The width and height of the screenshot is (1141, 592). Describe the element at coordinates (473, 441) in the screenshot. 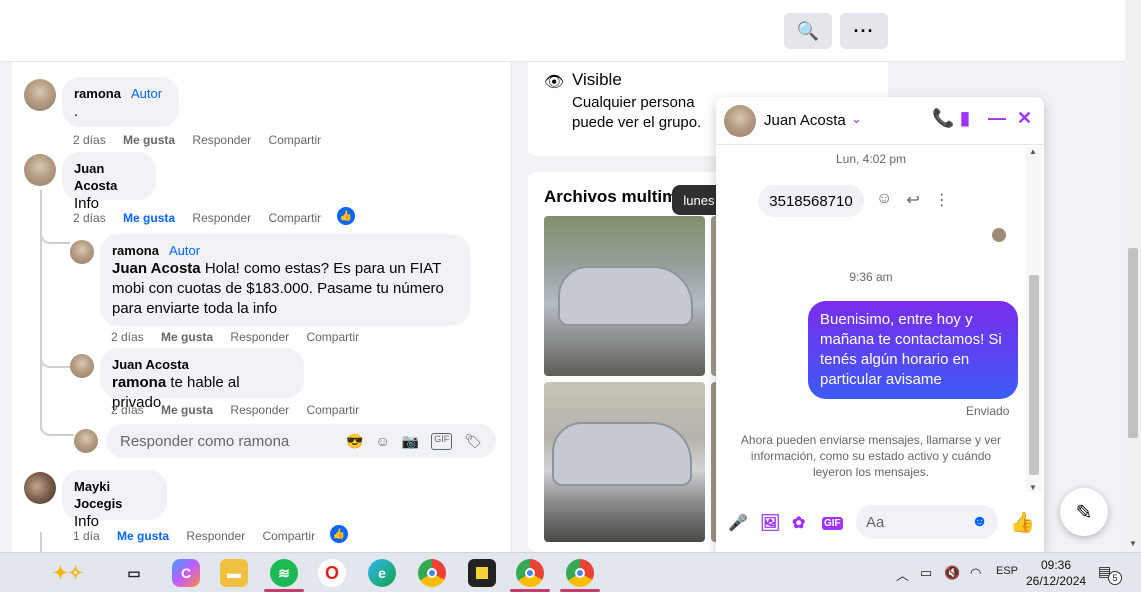

I see `sticker-icon: 🏷` at that location.